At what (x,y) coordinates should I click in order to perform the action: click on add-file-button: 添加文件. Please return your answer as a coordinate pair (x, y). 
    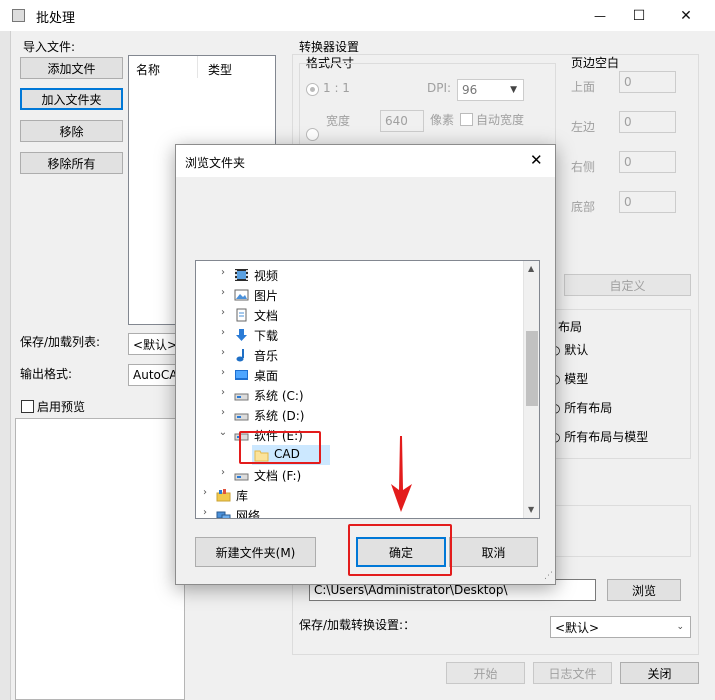
    Looking at the image, I should click on (71, 68).